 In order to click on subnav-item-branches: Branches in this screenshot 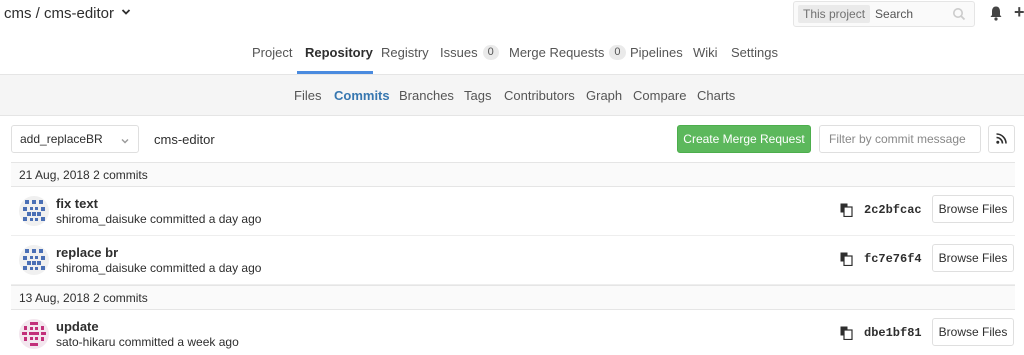, I will do `click(426, 95)`.